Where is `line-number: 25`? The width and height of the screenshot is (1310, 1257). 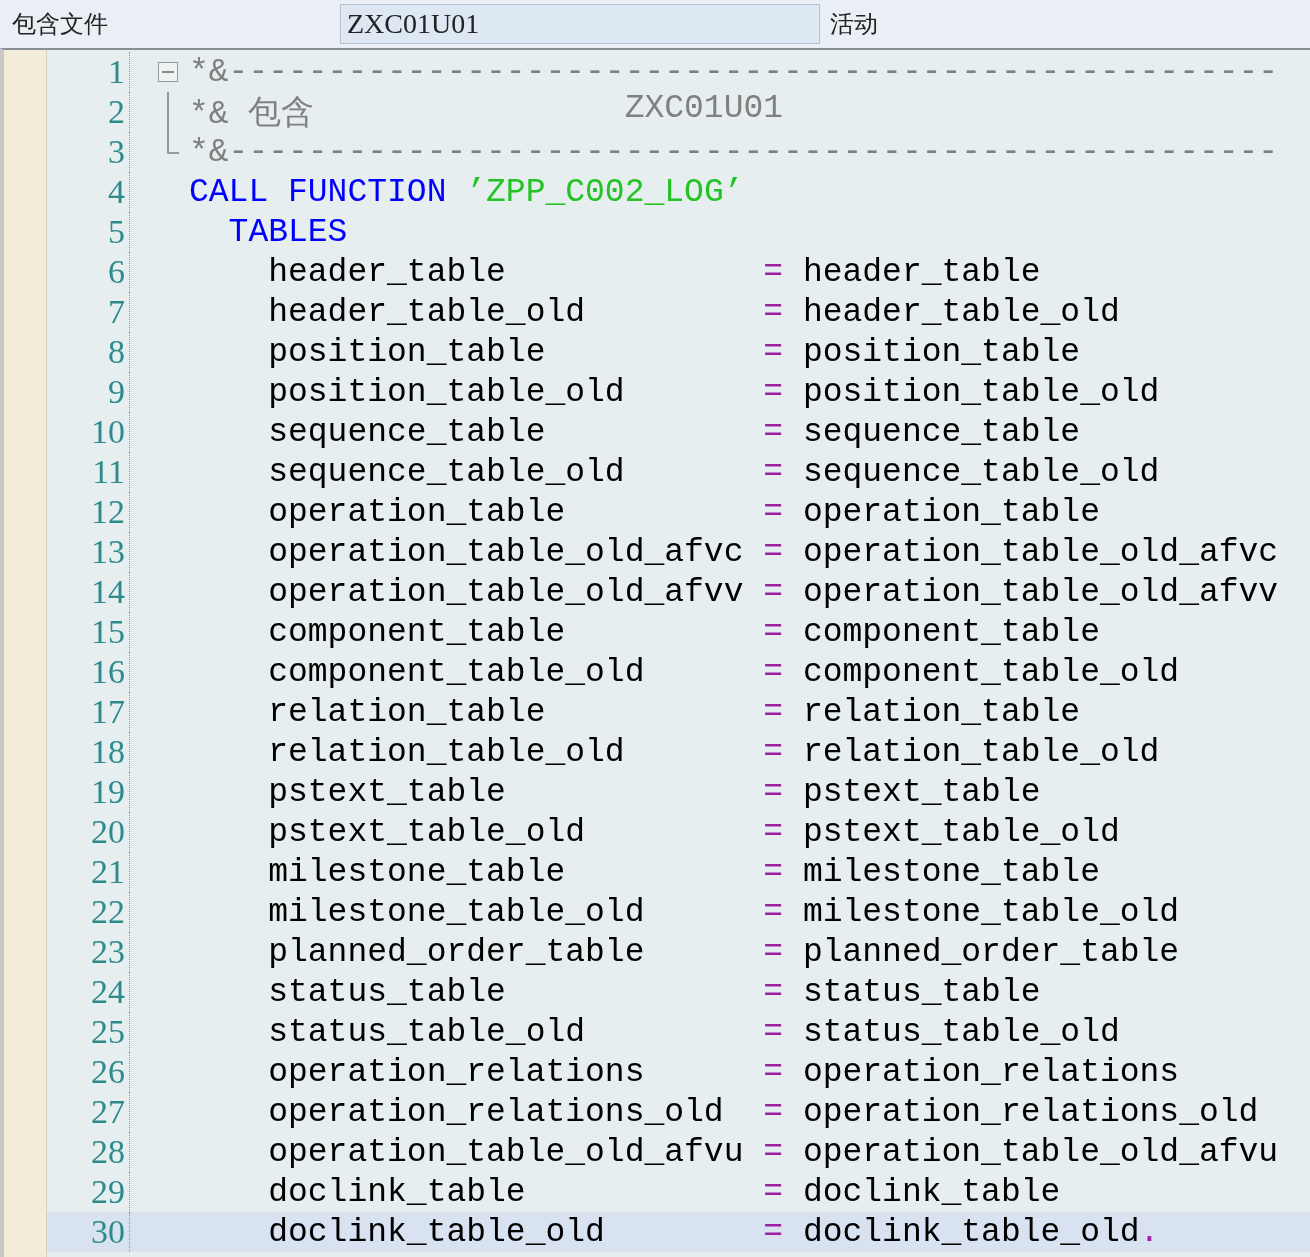 line-number: 25 is located at coordinates (108, 1032).